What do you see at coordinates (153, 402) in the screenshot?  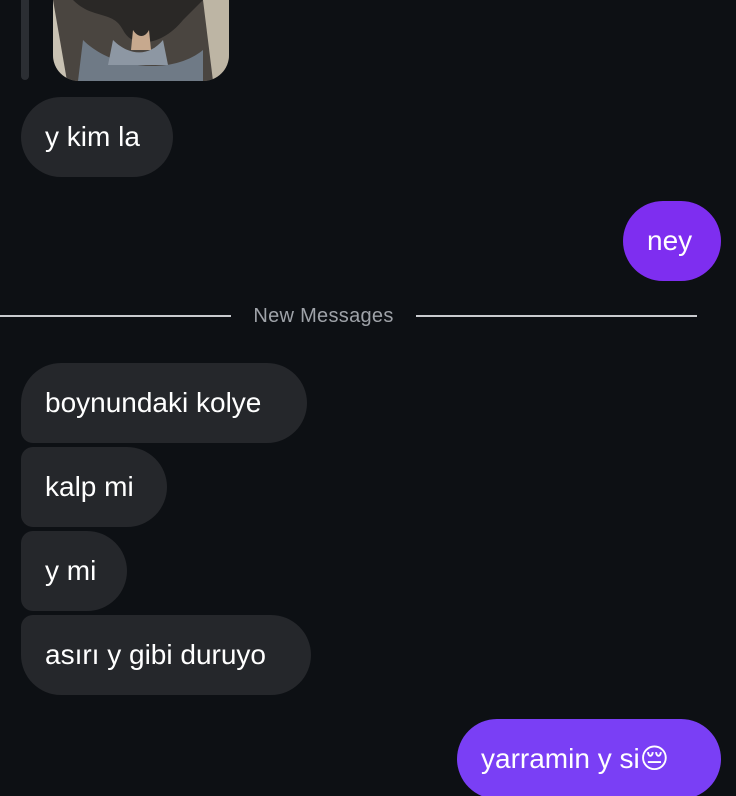 I see `message-text: boynundaki kolye` at bounding box center [153, 402].